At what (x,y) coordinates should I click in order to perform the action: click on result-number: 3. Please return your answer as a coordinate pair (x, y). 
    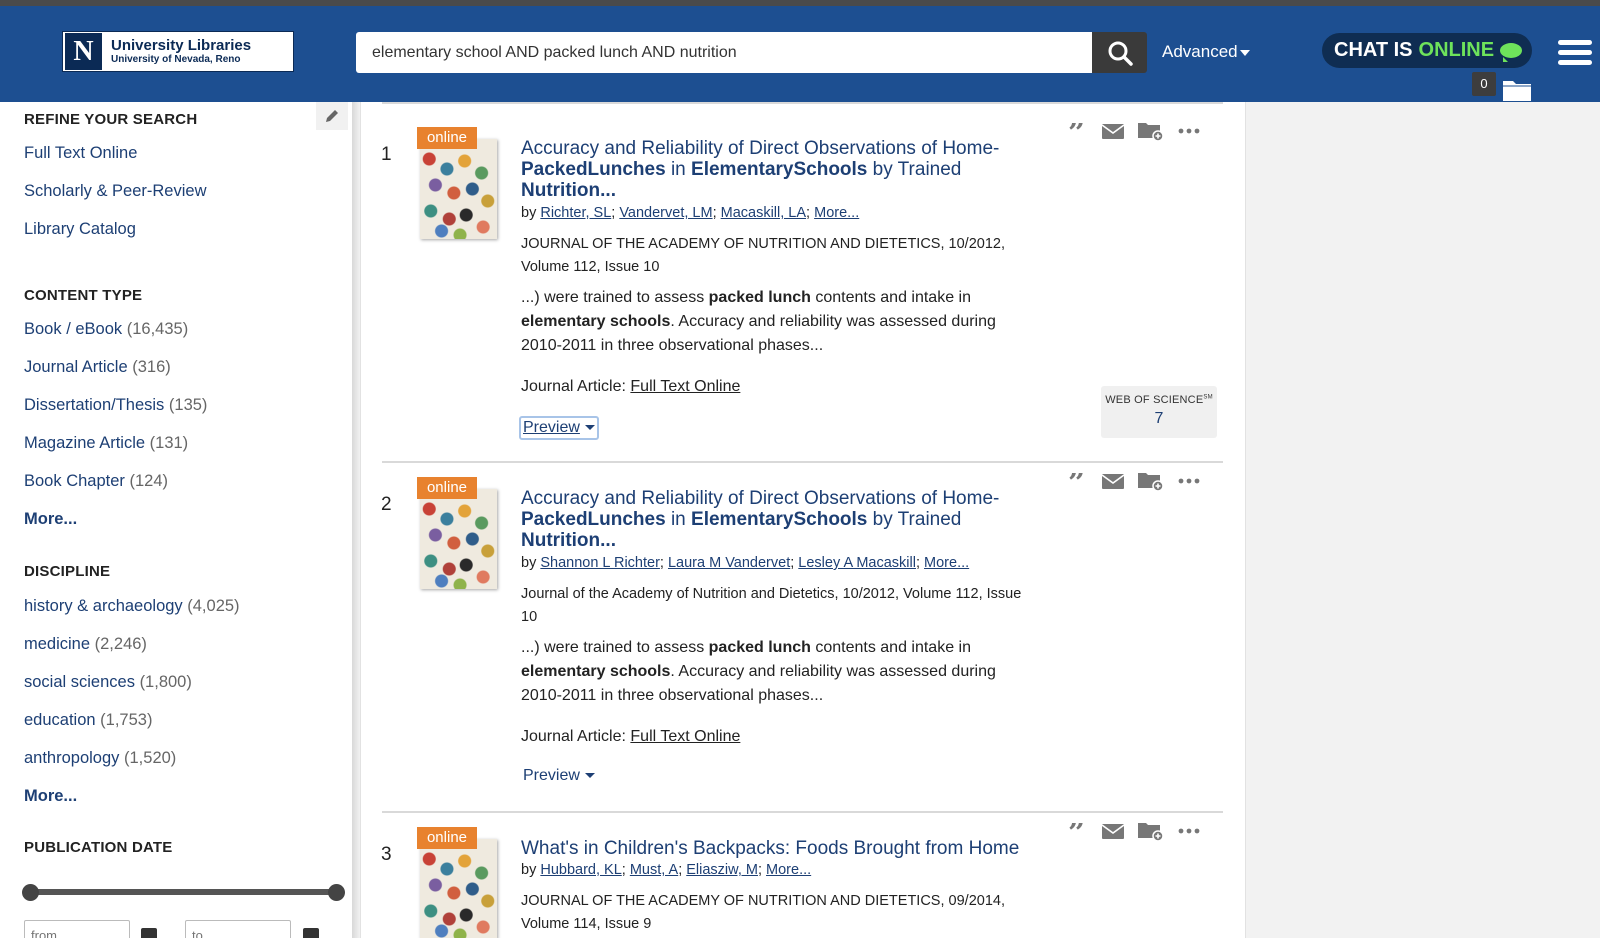
    Looking at the image, I should click on (386, 854).